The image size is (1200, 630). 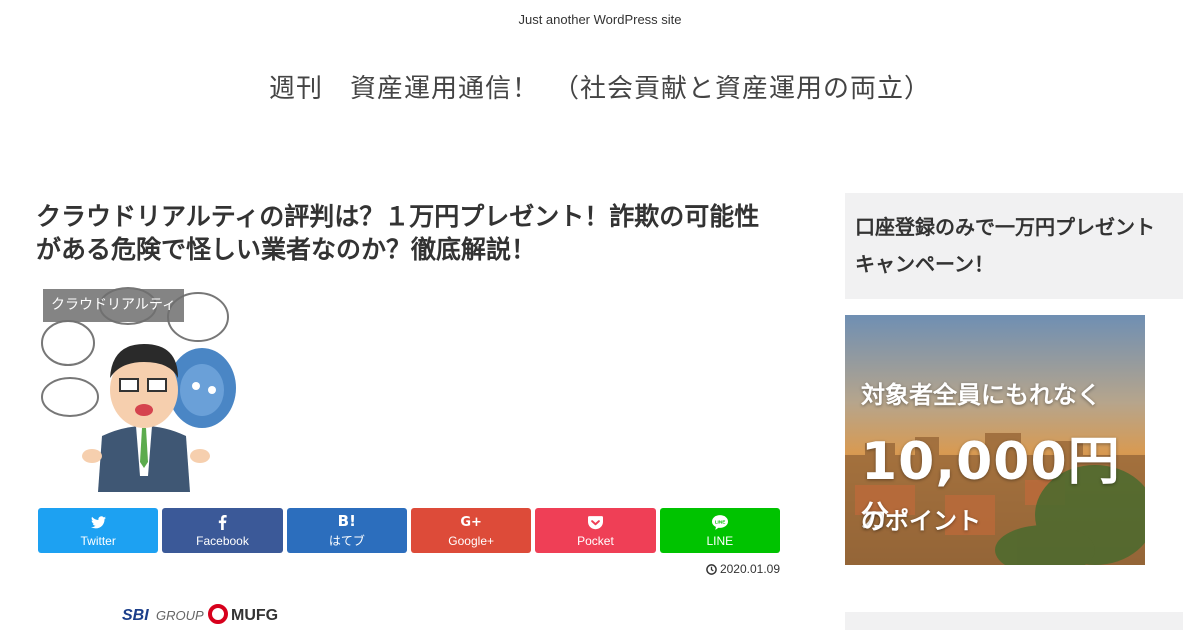 I want to click on campaign-widget: 口座登録のみで一万円プレゼントキャンペーン！, so click(x=1014, y=246).